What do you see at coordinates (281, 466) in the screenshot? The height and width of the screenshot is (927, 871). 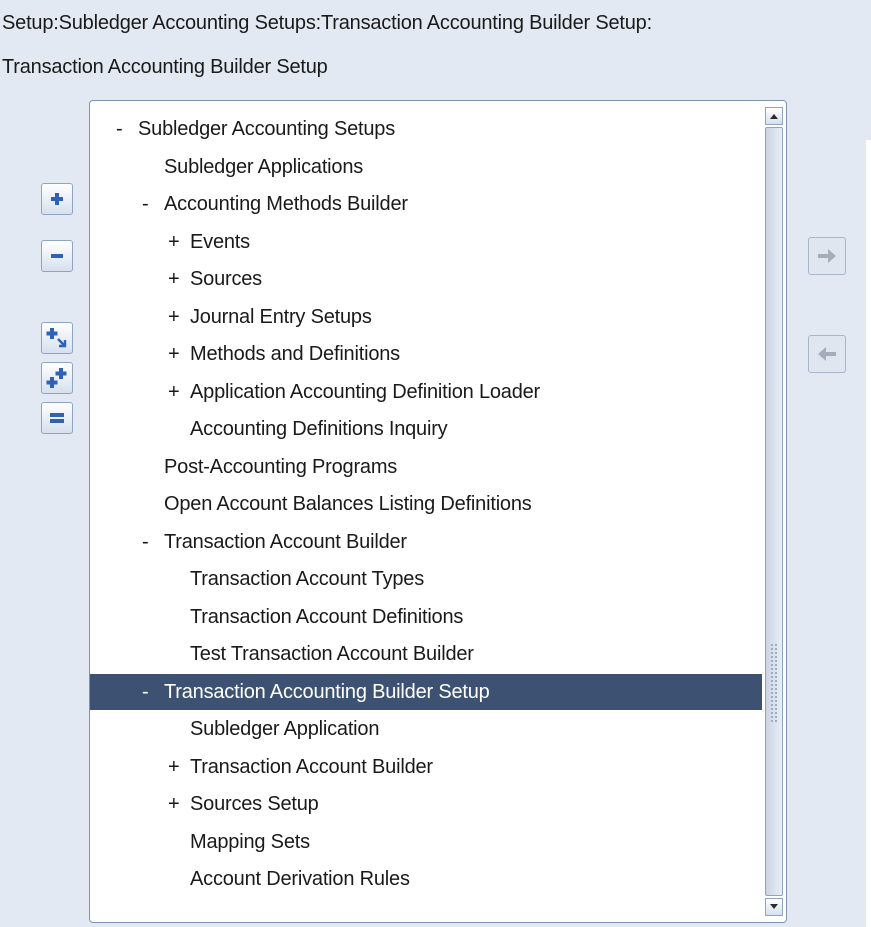 I see `tree-node-label: Post-Accounting Programs` at bounding box center [281, 466].